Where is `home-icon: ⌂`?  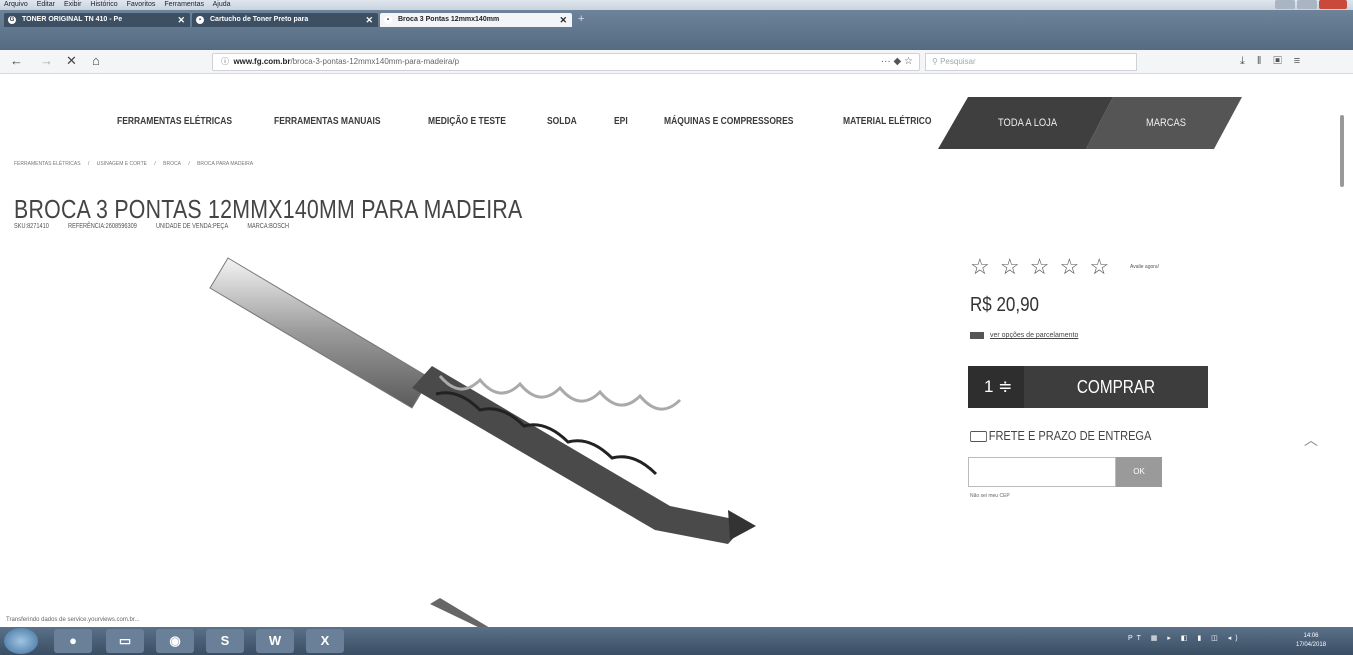
home-icon: ⌂ is located at coordinates (96, 60).